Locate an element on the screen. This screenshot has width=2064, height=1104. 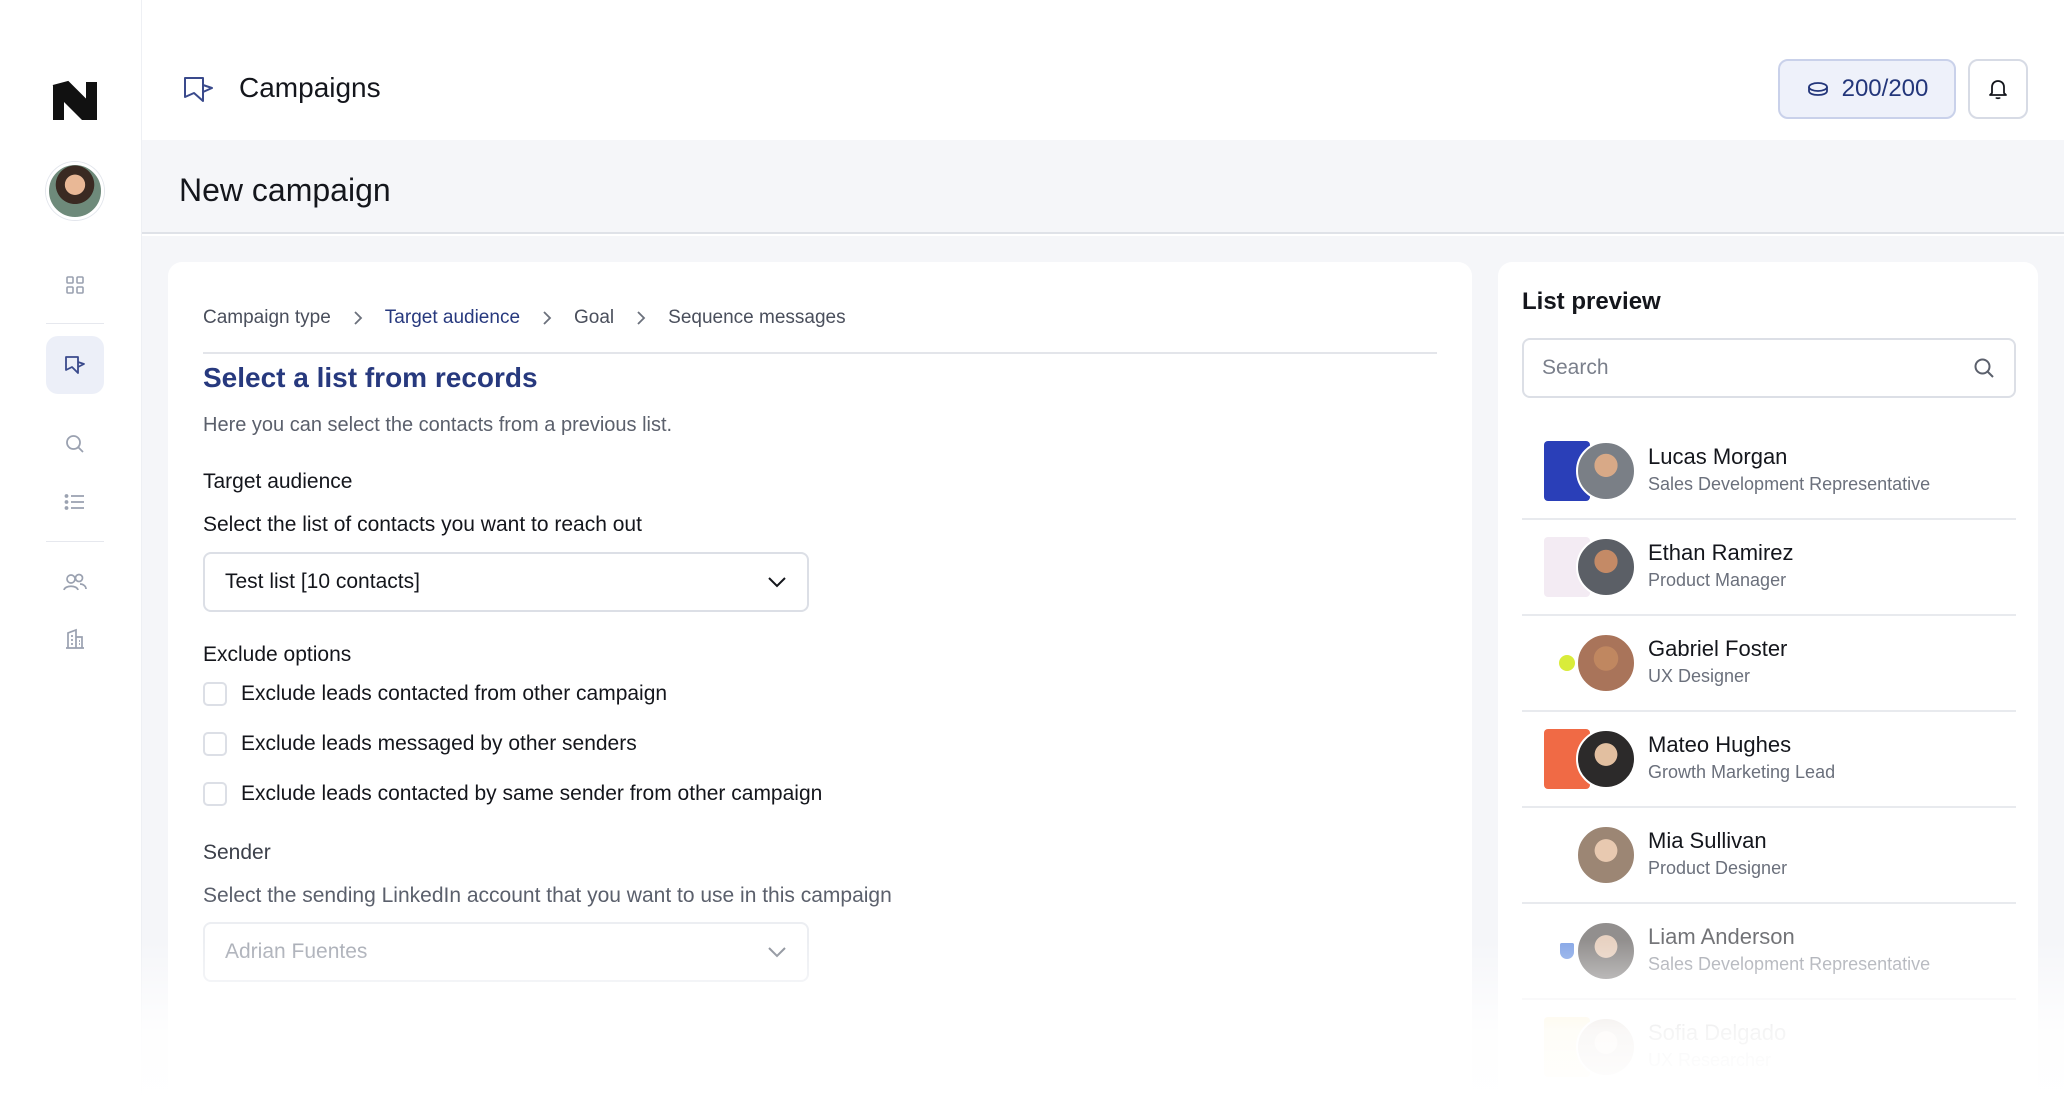
contact-name: Mia Sullivan is located at coordinates (1707, 840).